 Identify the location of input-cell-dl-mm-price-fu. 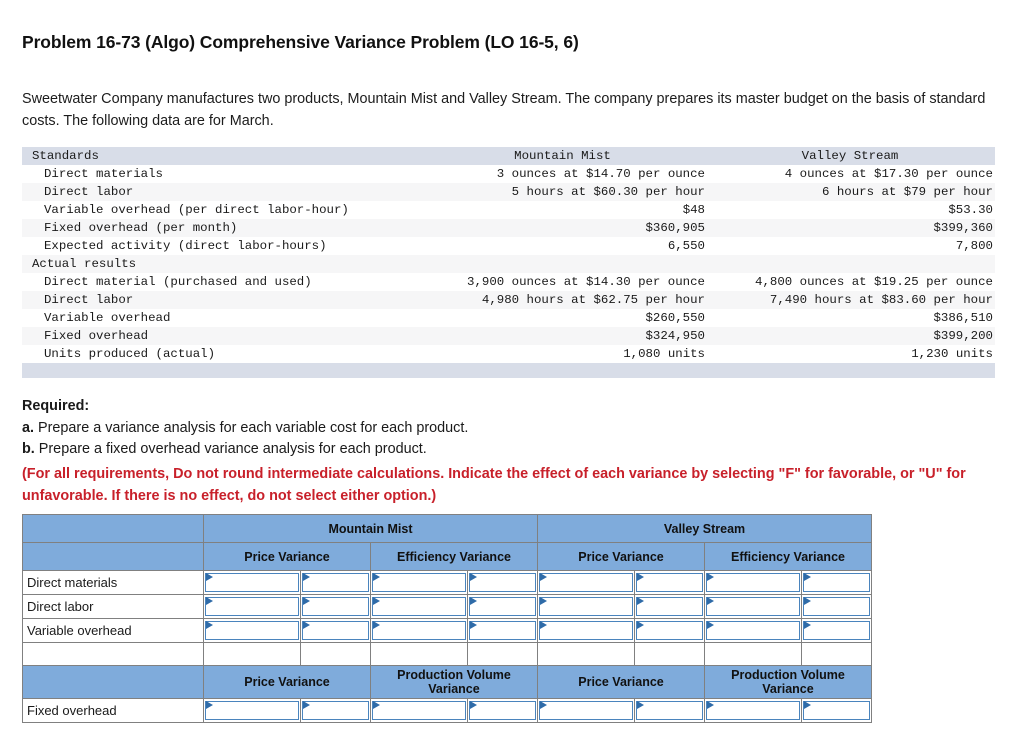
(335, 606).